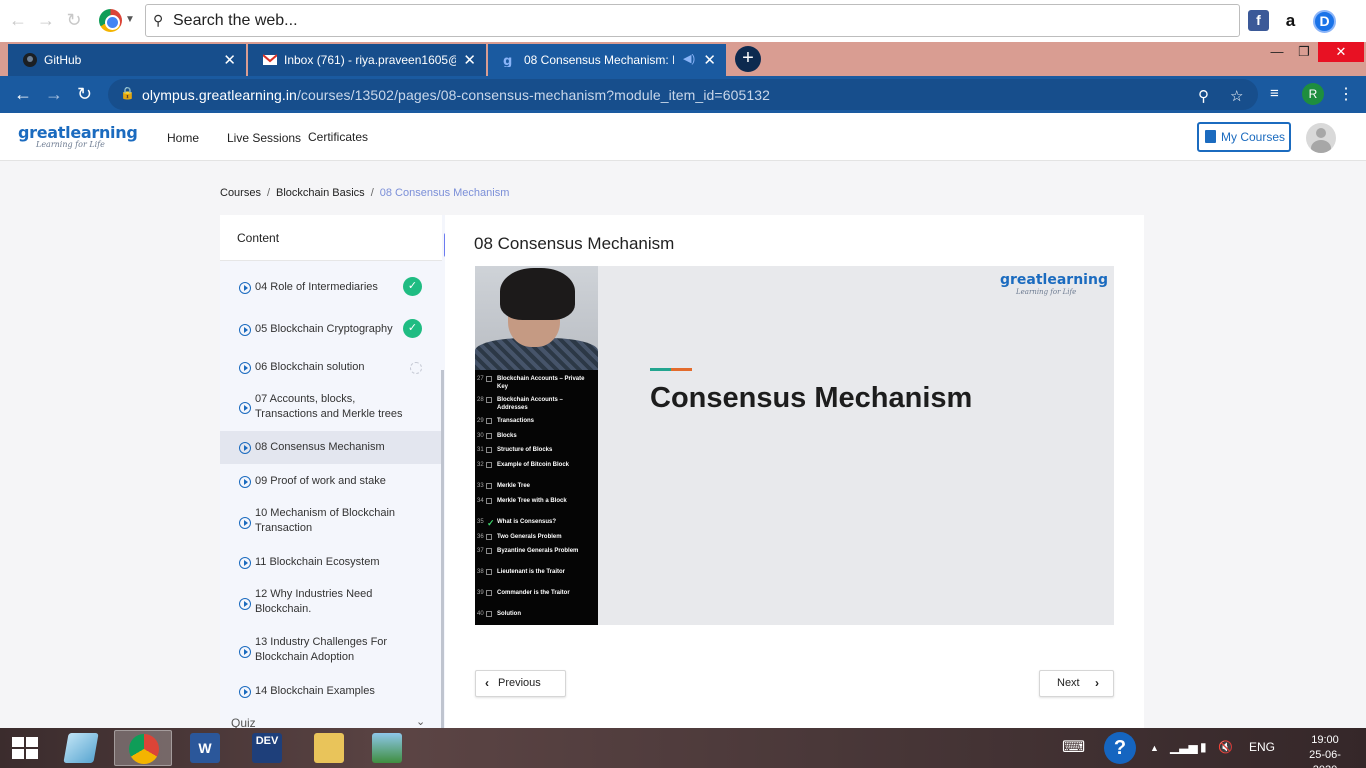  What do you see at coordinates (520, 683) in the screenshot?
I see `previous-button: ‹ Previous` at bounding box center [520, 683].